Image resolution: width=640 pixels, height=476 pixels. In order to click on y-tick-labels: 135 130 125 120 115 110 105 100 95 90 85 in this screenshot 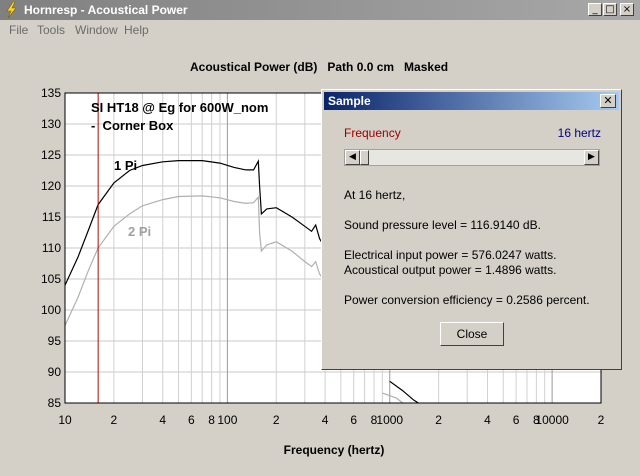, I will do `click(51, 248)`.